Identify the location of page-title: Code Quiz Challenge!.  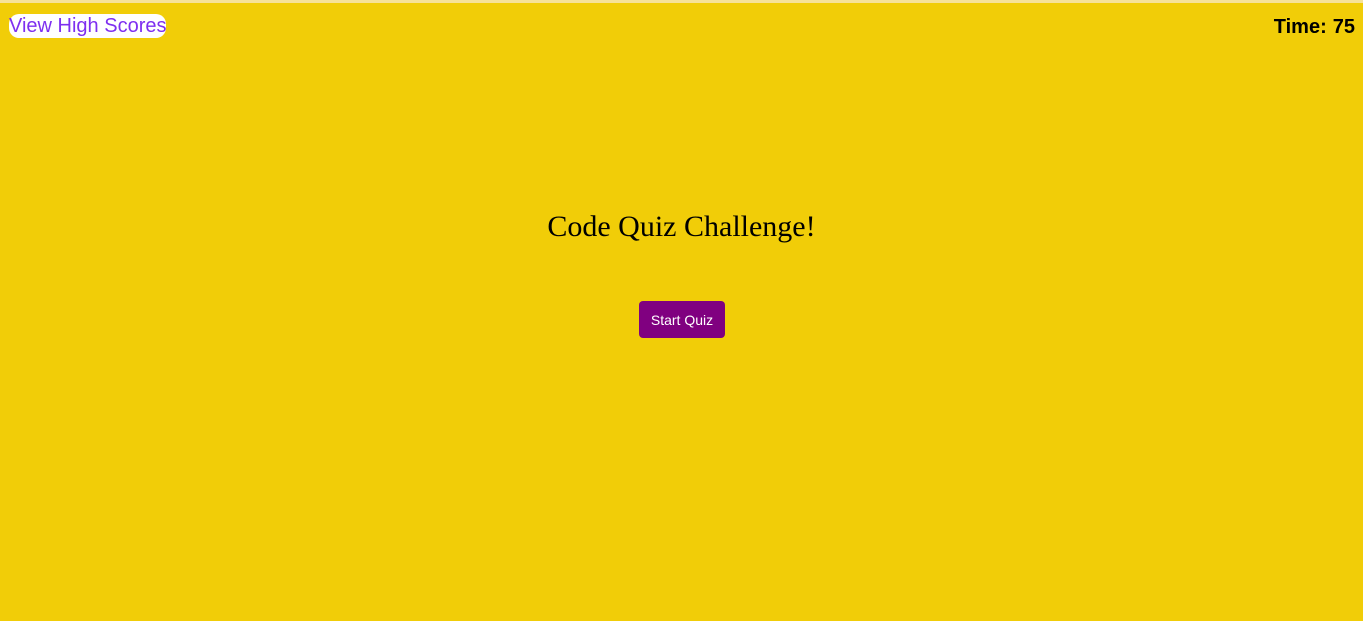
(681, 226).